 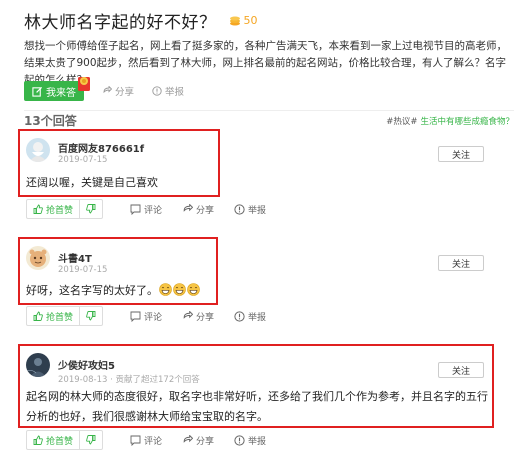 I want to click on question-title: 林大师名字起的好不好？, so click(x=120, y=23).